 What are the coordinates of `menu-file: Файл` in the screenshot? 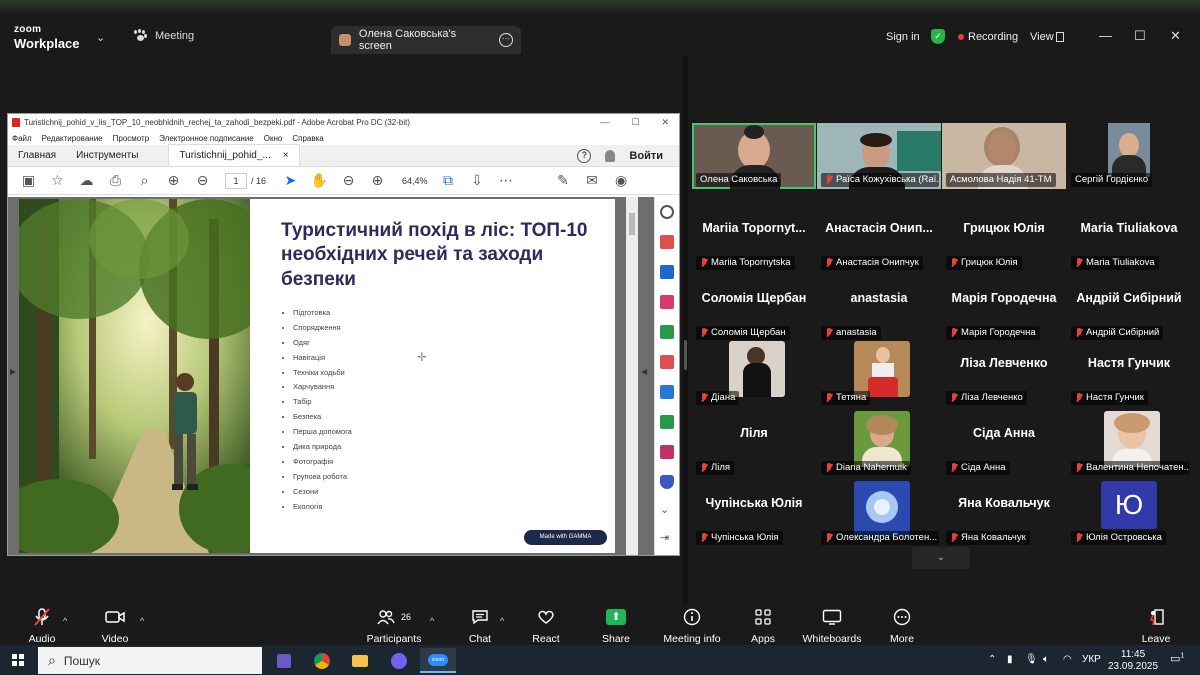 It's located at (22, 138).